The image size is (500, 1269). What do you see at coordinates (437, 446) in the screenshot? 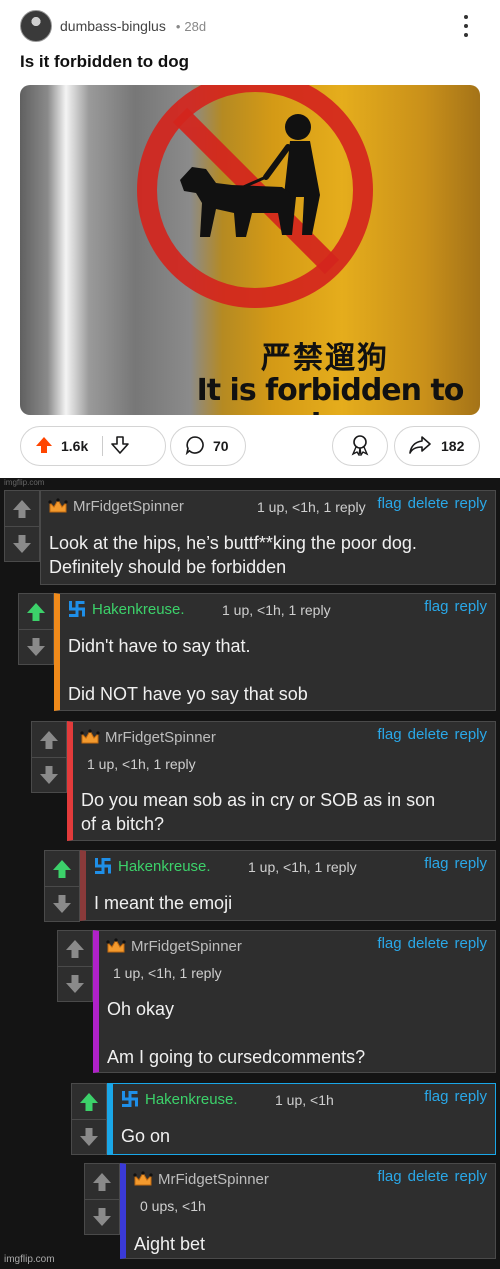
I see `share-button: 182` at bounding box center [437, 446].